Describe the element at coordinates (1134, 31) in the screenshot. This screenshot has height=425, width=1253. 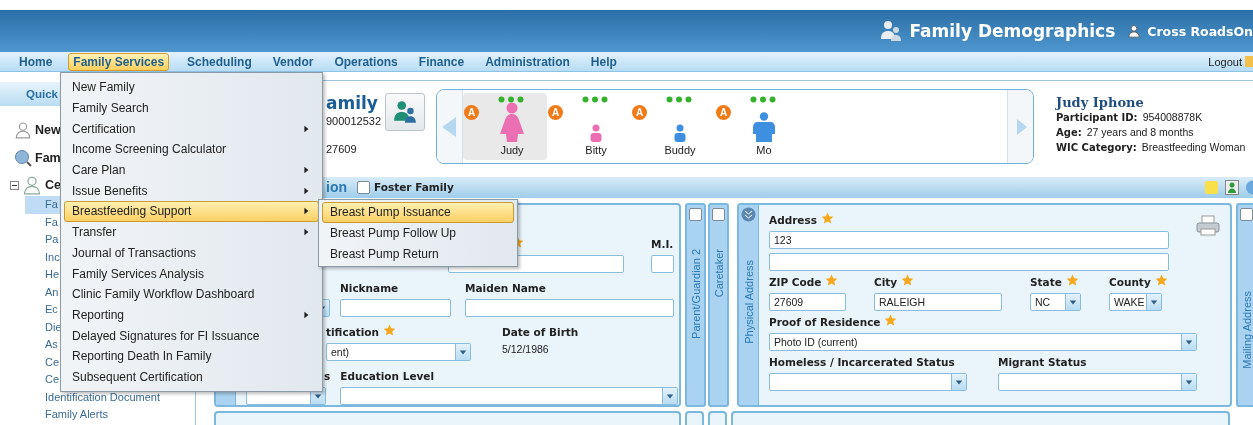
I see `user-icon` at that location.